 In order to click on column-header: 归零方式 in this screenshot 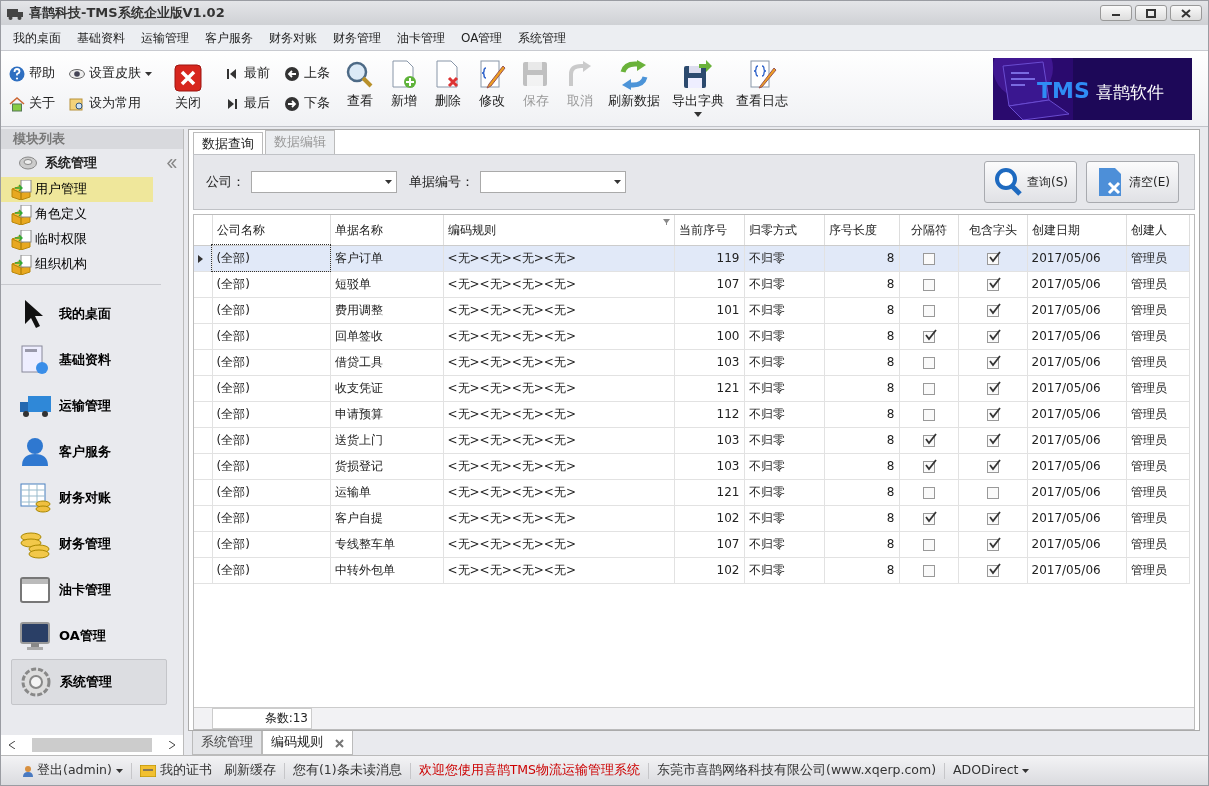, I will do `click(784, 230)`.